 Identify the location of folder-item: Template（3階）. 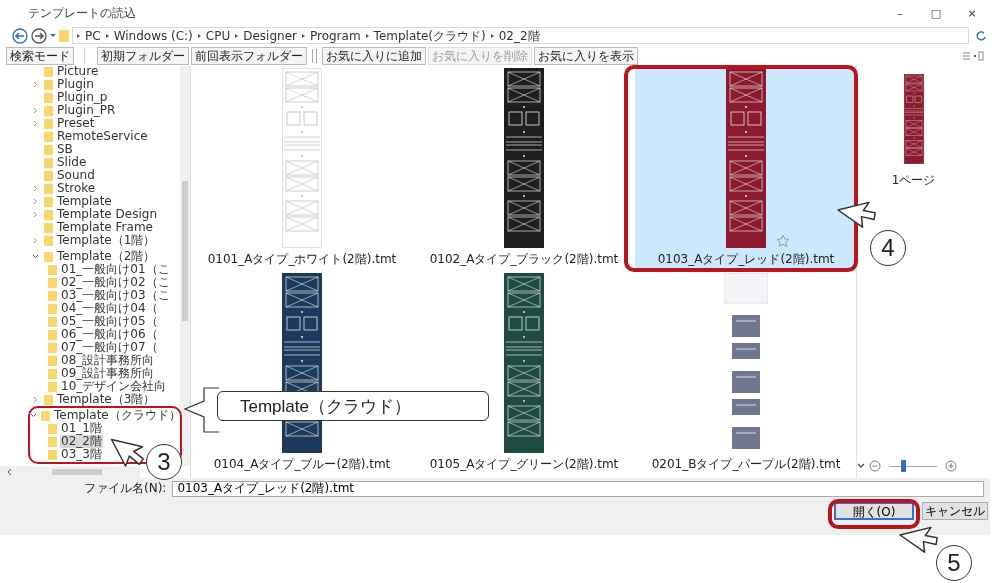
(106, 399).